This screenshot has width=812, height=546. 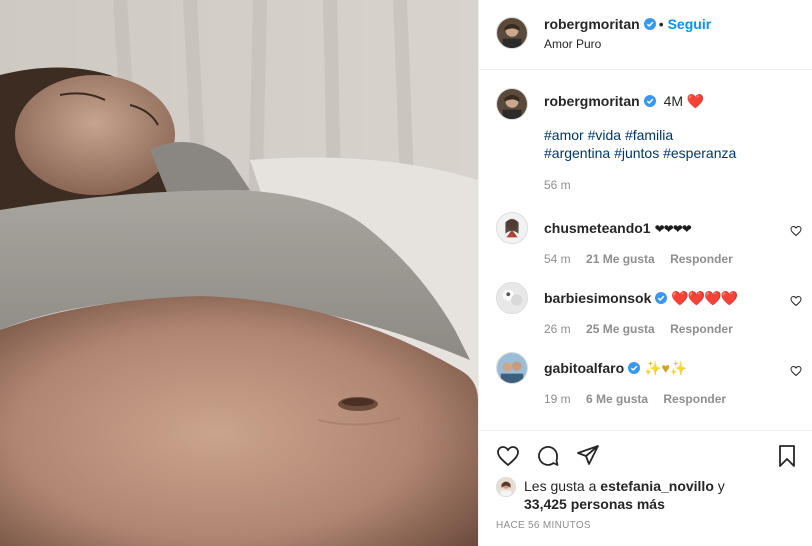 I want to click on comment-meta: 19 m 6 Me gusta Responder, so click(x=641, y=399).